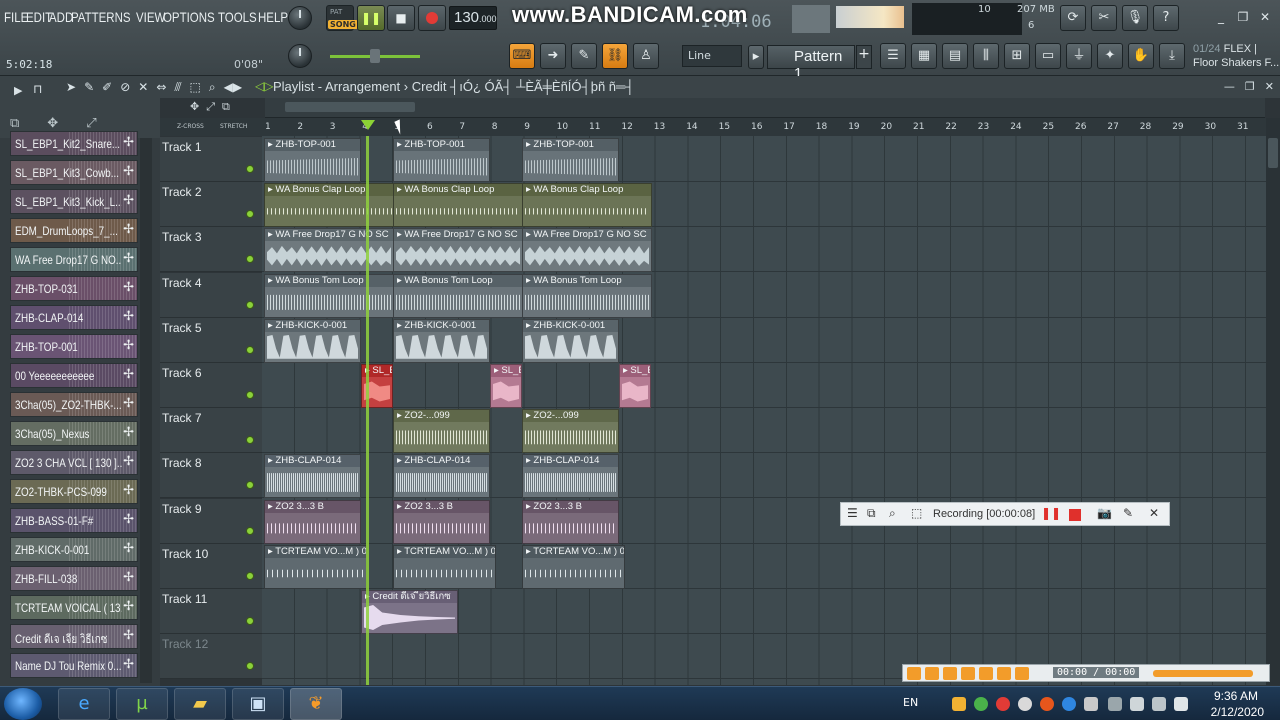 The image size is (1280, 720). Describe the element at coordinates (955, 56) in the screenshot. I see `channel-rack-button: ▤` at that location.